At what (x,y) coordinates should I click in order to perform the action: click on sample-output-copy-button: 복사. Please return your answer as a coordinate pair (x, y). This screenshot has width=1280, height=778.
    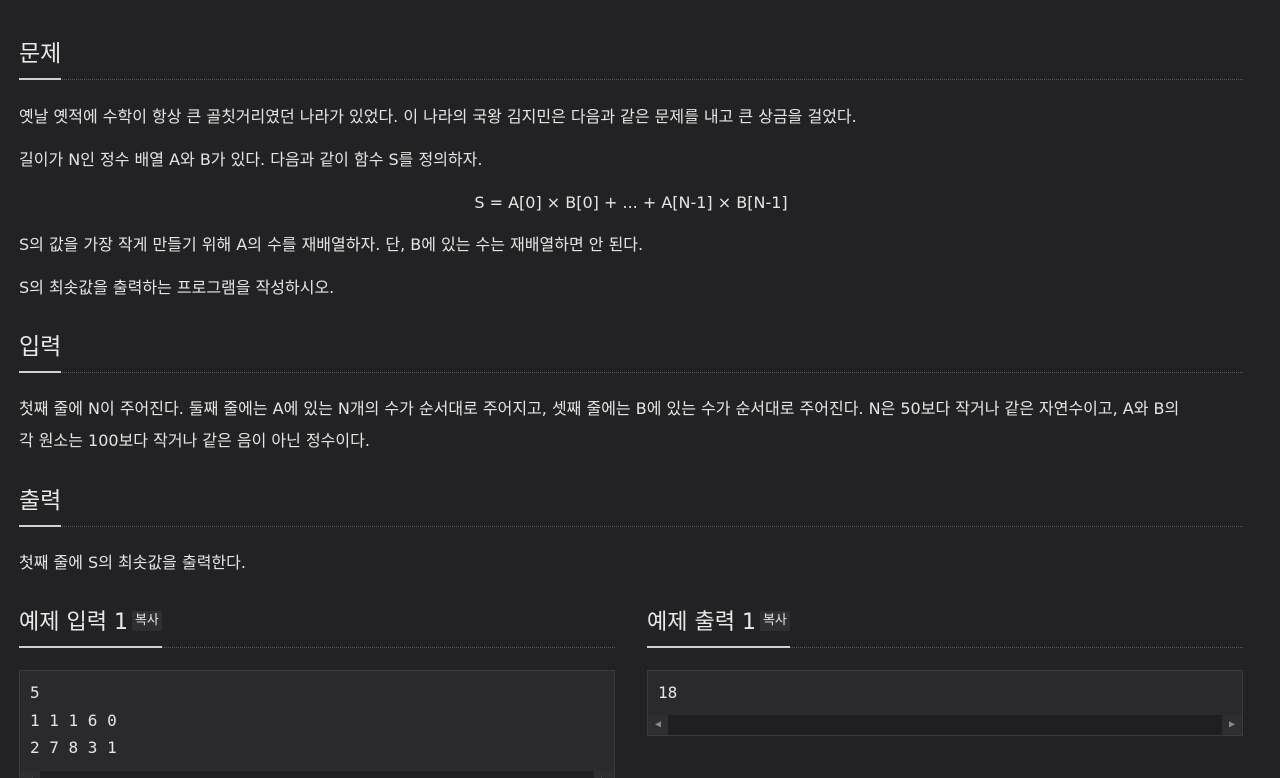
    Looking at the image, I should click on (774, 621).